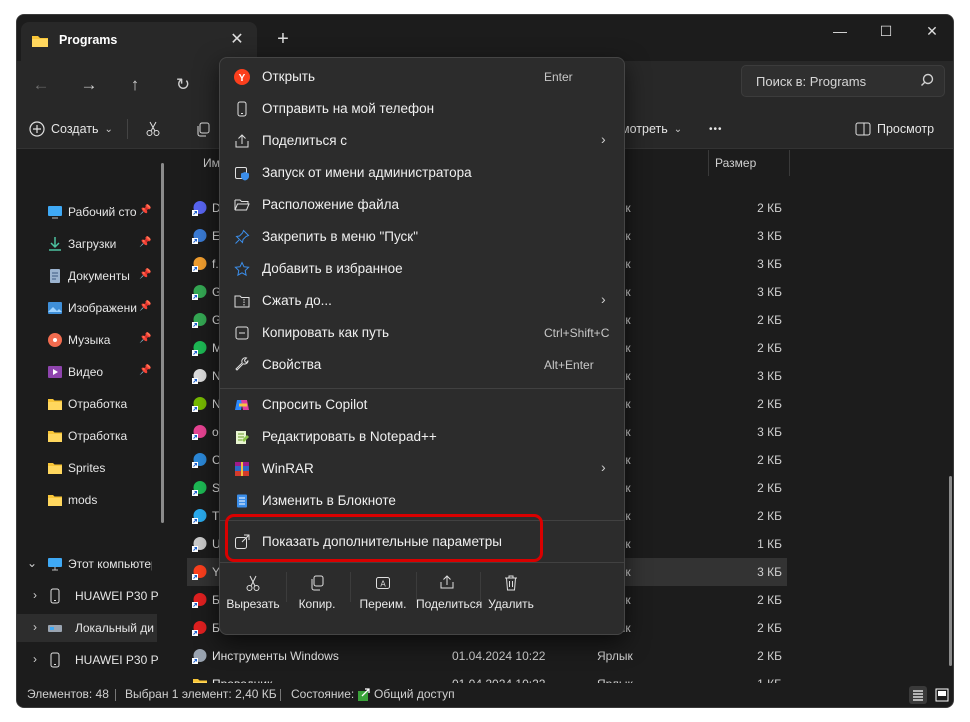 This screenshot has width=970, height=722. What do you see at coordinates (414, 694) in the screenshot?
I see `state-value: Общий доступ` at bounding box center [414, 694].